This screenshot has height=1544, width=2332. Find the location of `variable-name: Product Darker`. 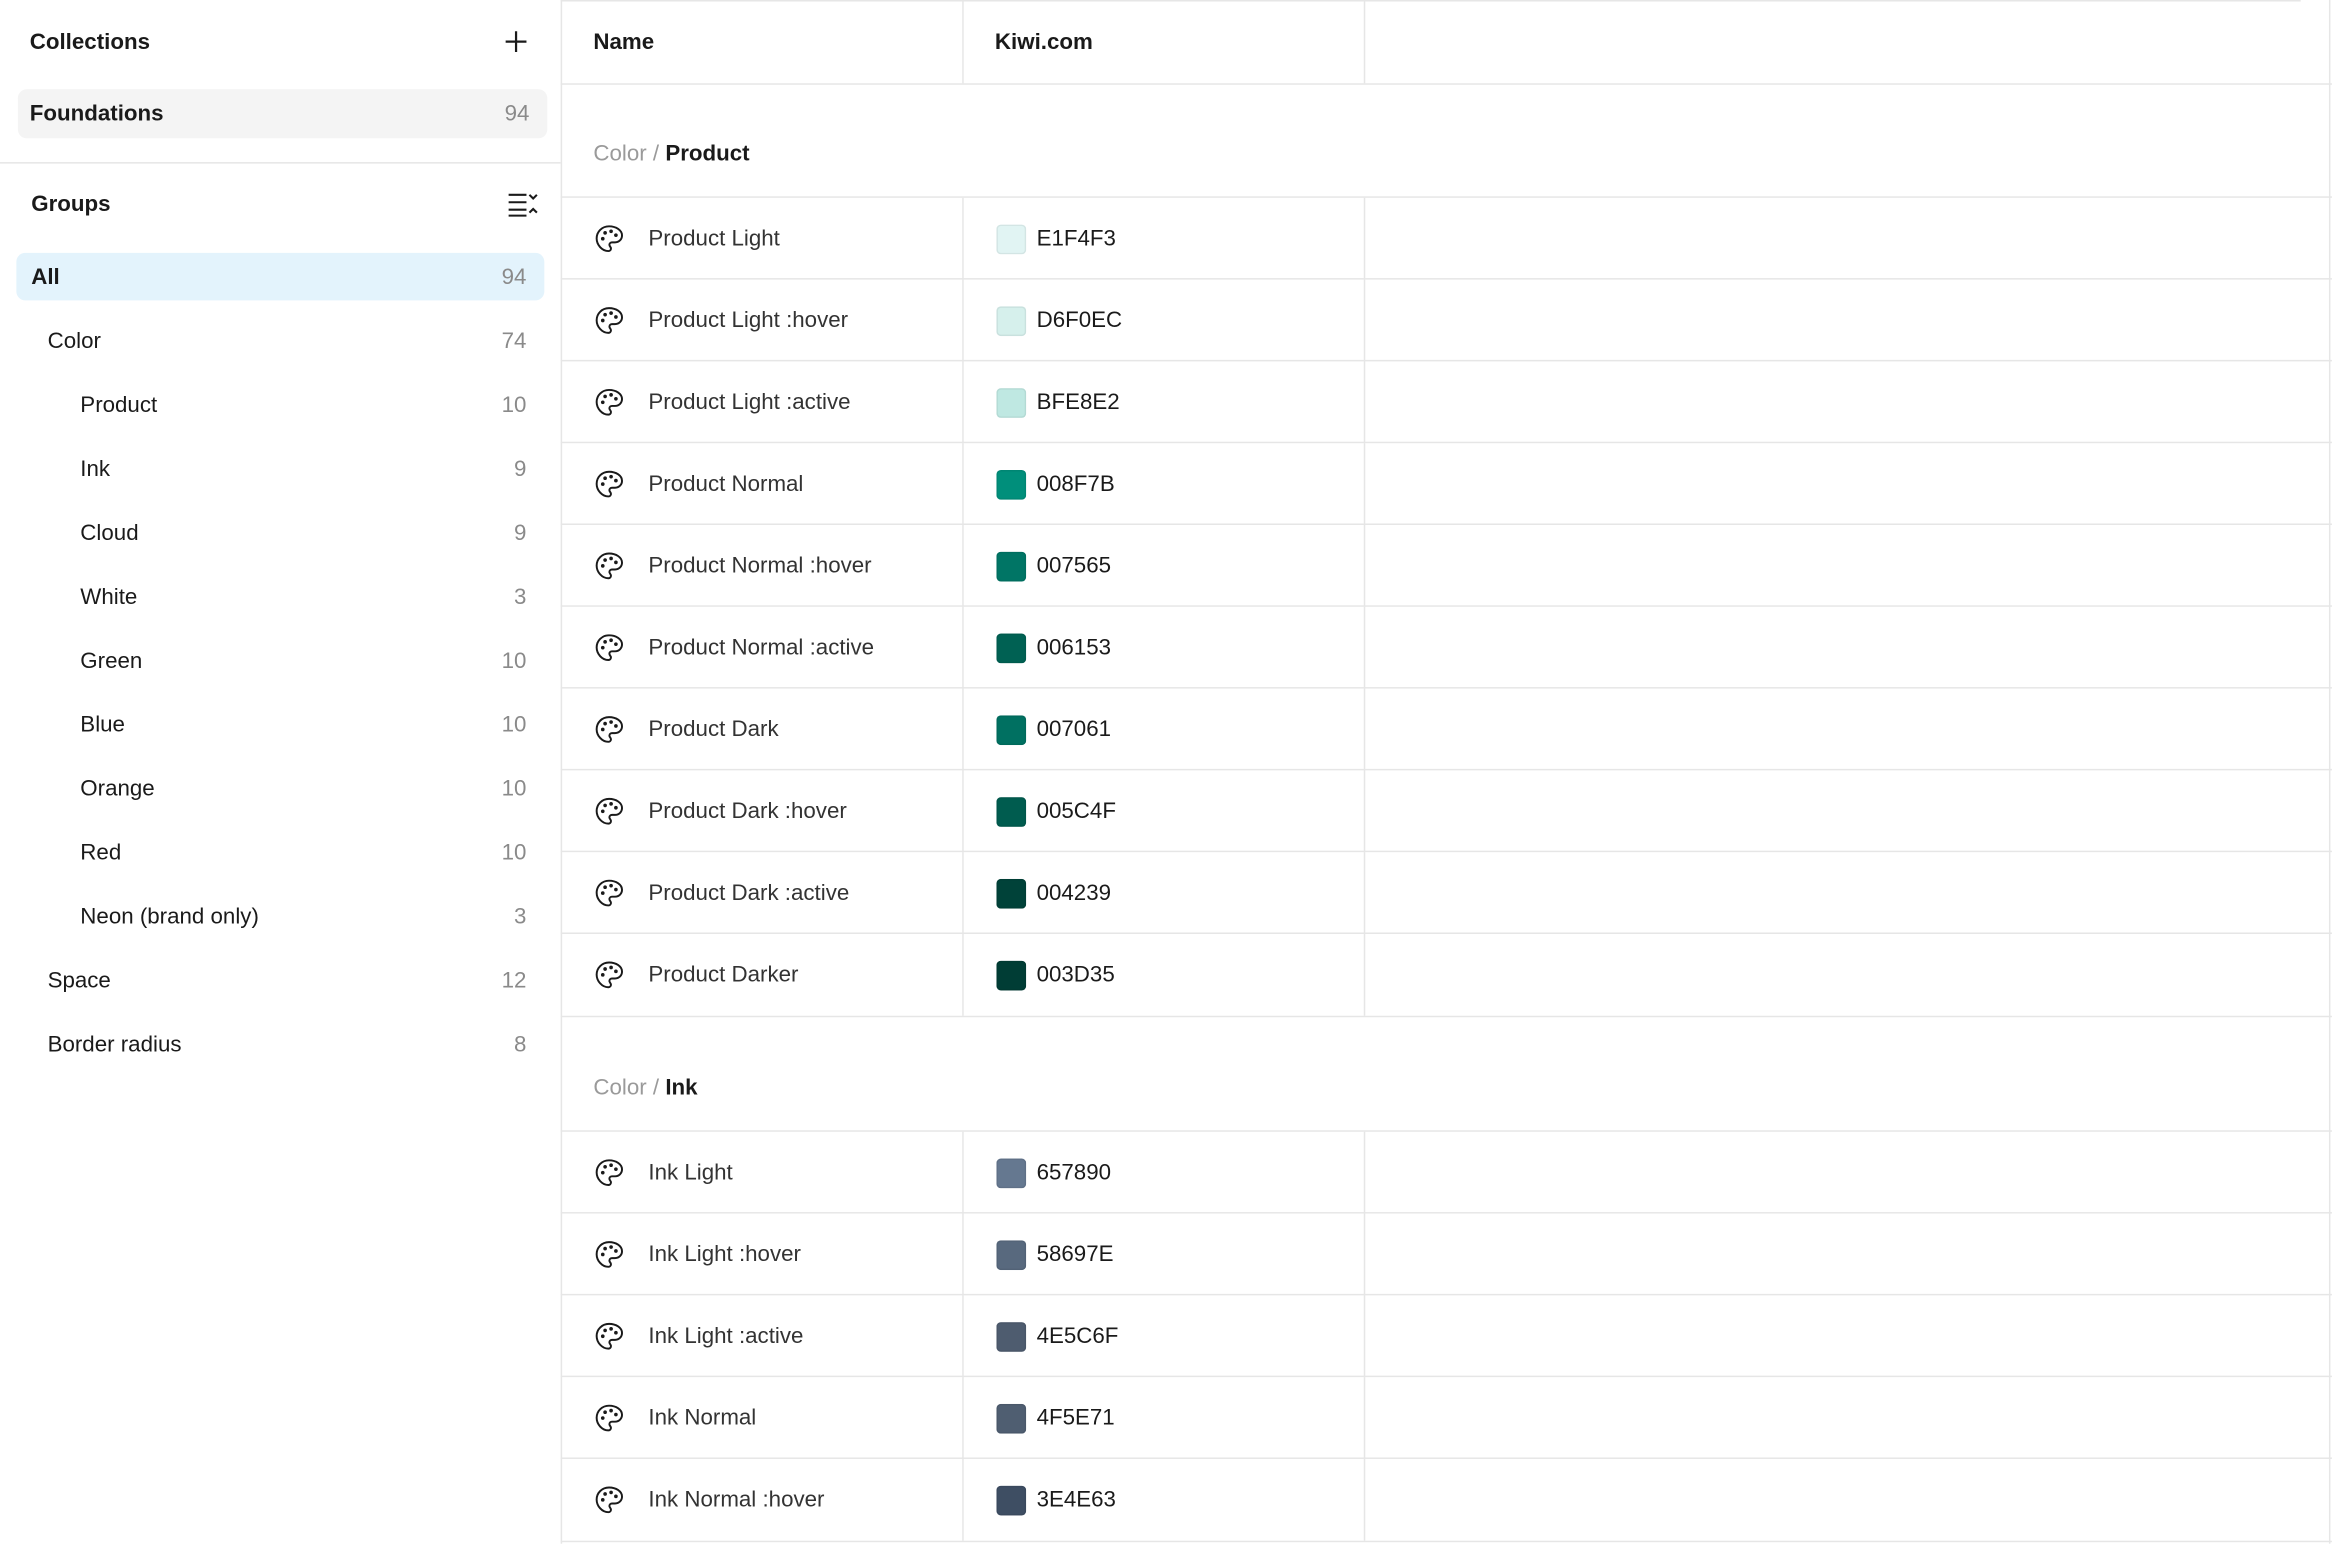

variable-name: Product Darker is located at coordinates (723, 975).